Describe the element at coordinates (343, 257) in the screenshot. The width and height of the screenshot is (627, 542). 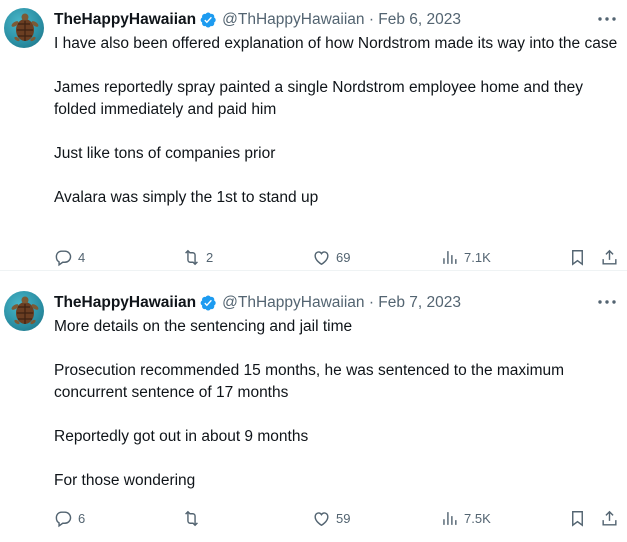
I see `like-count: 69` at that location.